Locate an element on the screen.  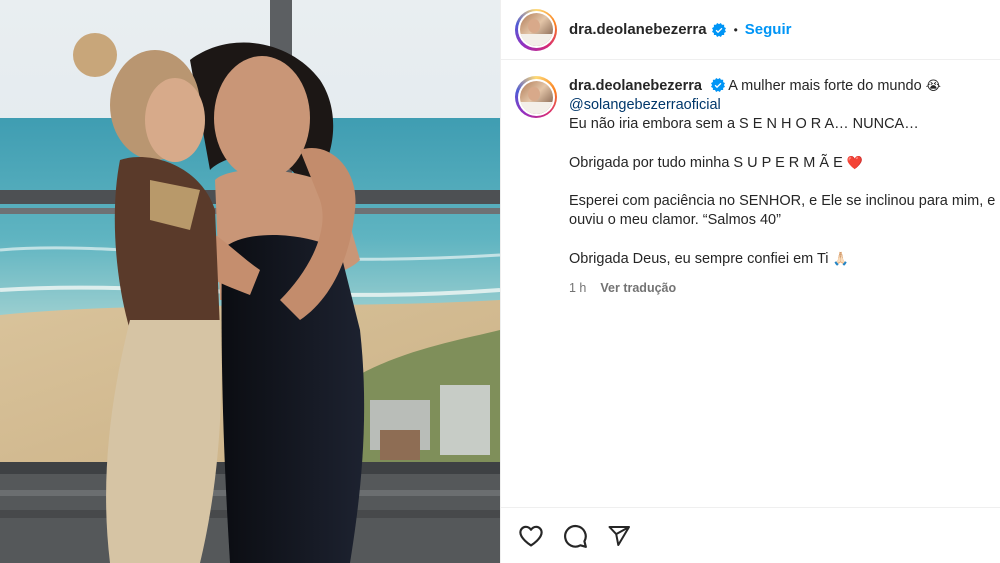
caption-avatar-inner is located at coordinates (536, 97).